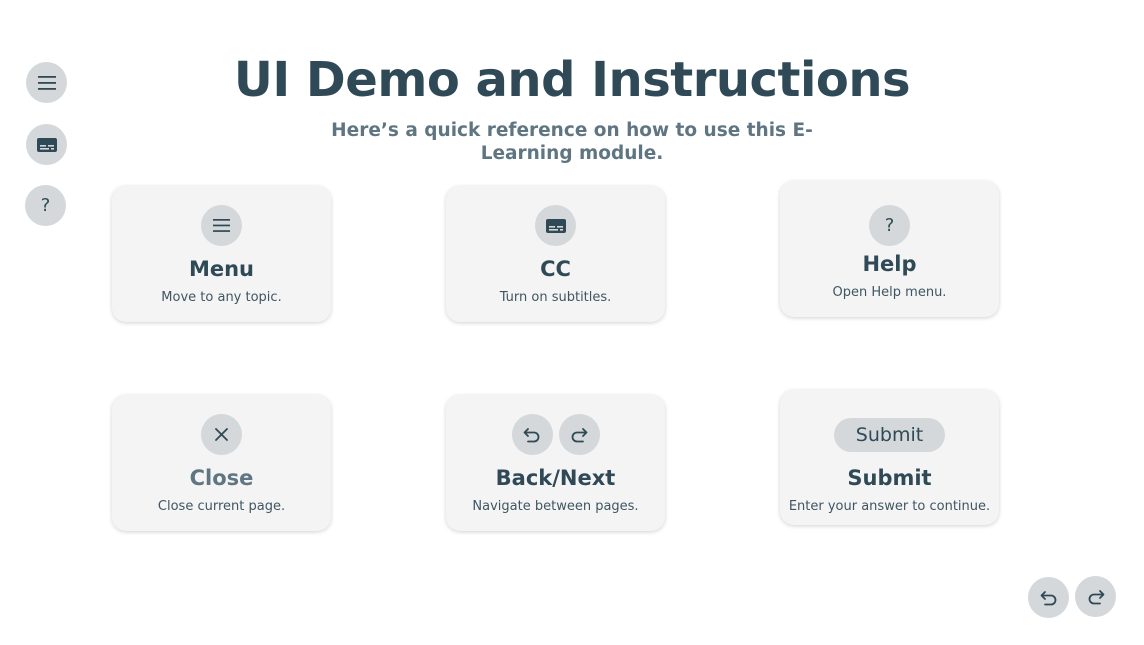  Describe the element at coordinates (221, 254) in the screenshot. I see `card-menu: Menu Move to any topic.` at that location.